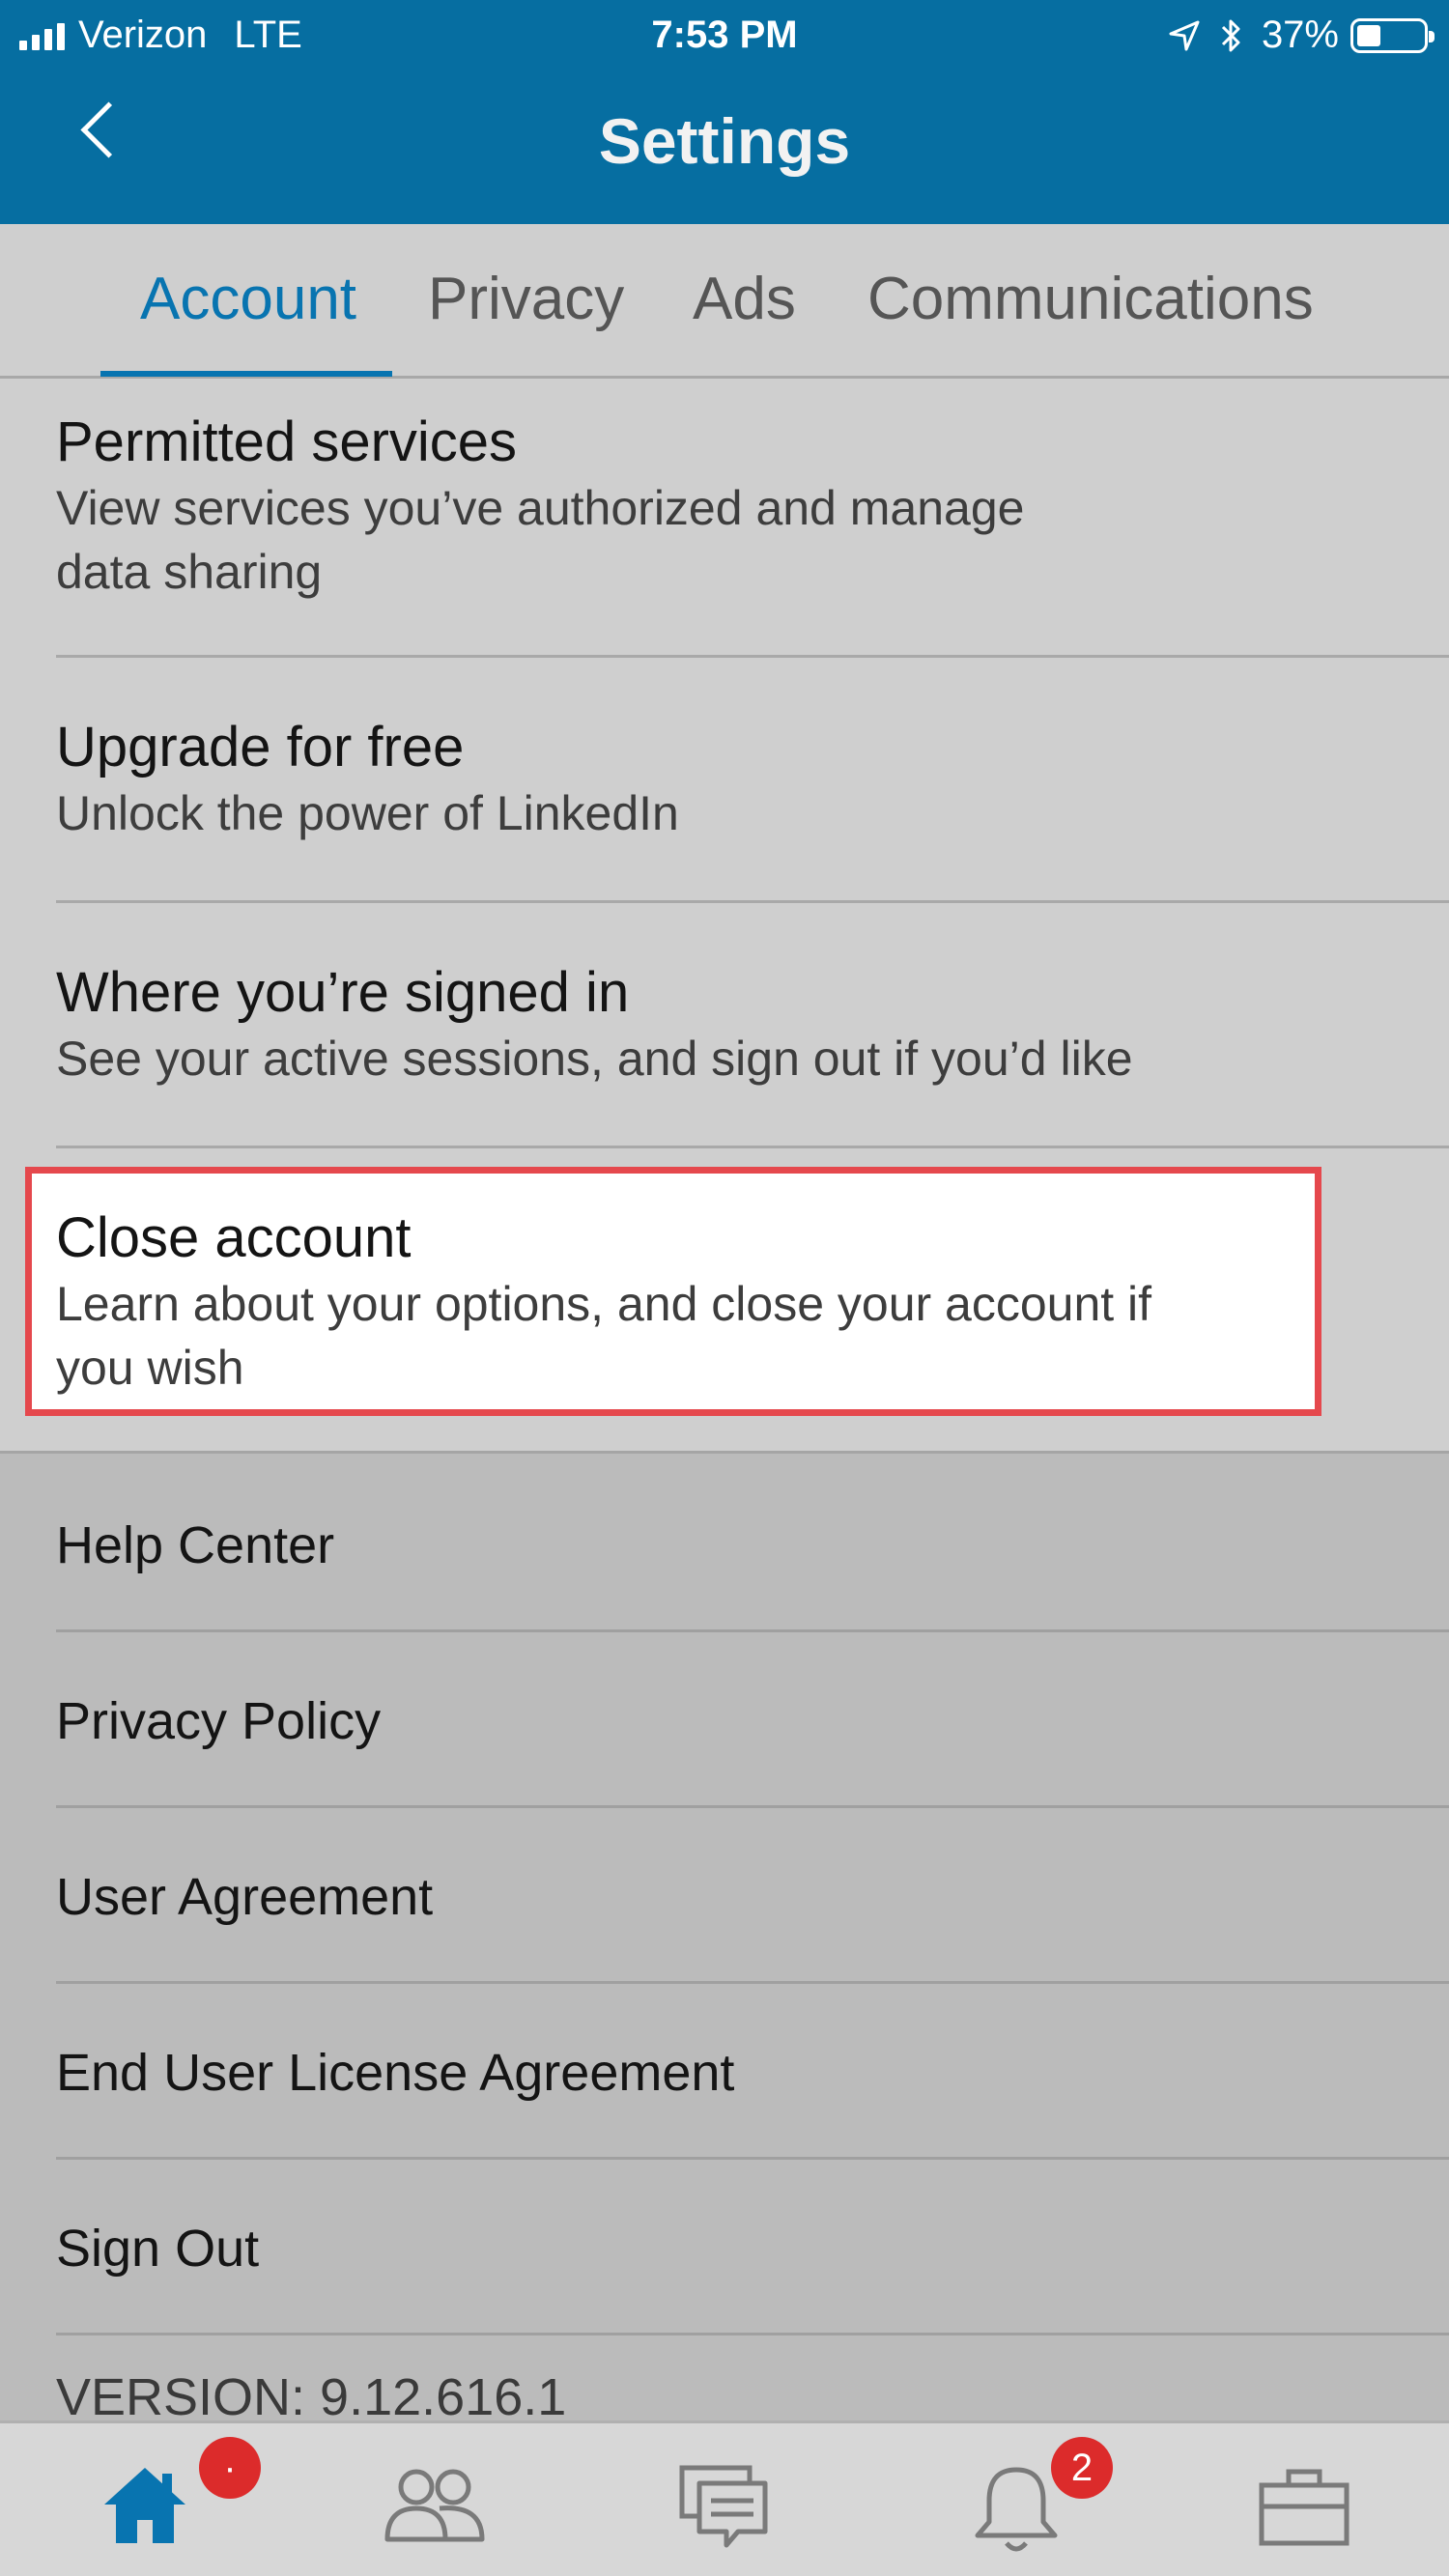  What do you see at coordinates (367, 813) in the screenshot?
I see `item-subtitle-line-1: Unlock the power of LinkedIn` at bounding box center [367, 813].